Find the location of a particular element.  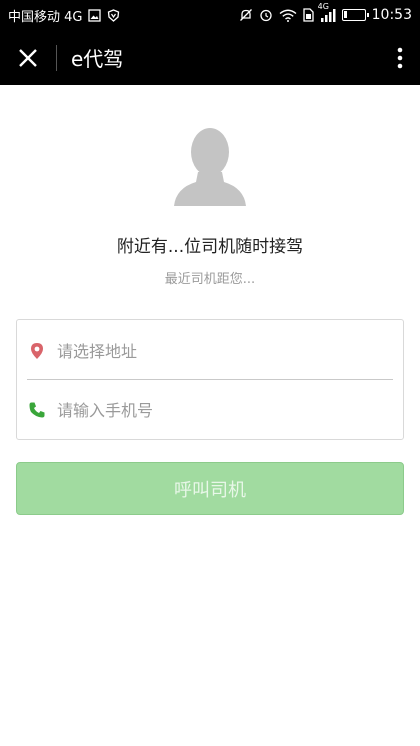

call-driver-button: 呼叫司机 is located at coordinates (210, 488).